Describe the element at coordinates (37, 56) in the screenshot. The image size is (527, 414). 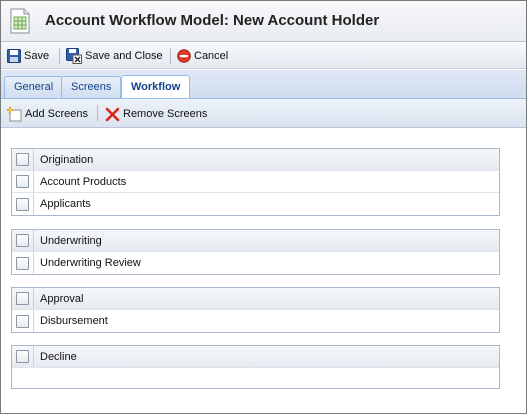
I see `save-label: Save` at that location.